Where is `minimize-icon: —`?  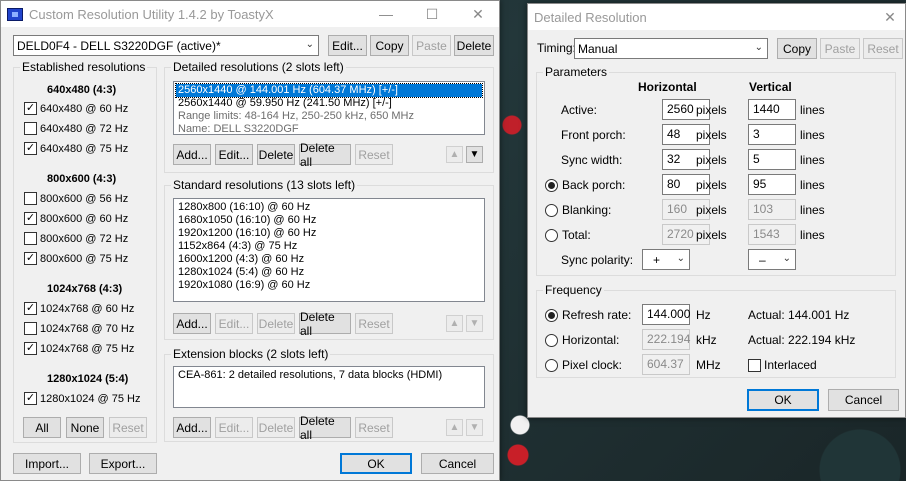 minimize-icon: — is located at coordinates (386, 14).